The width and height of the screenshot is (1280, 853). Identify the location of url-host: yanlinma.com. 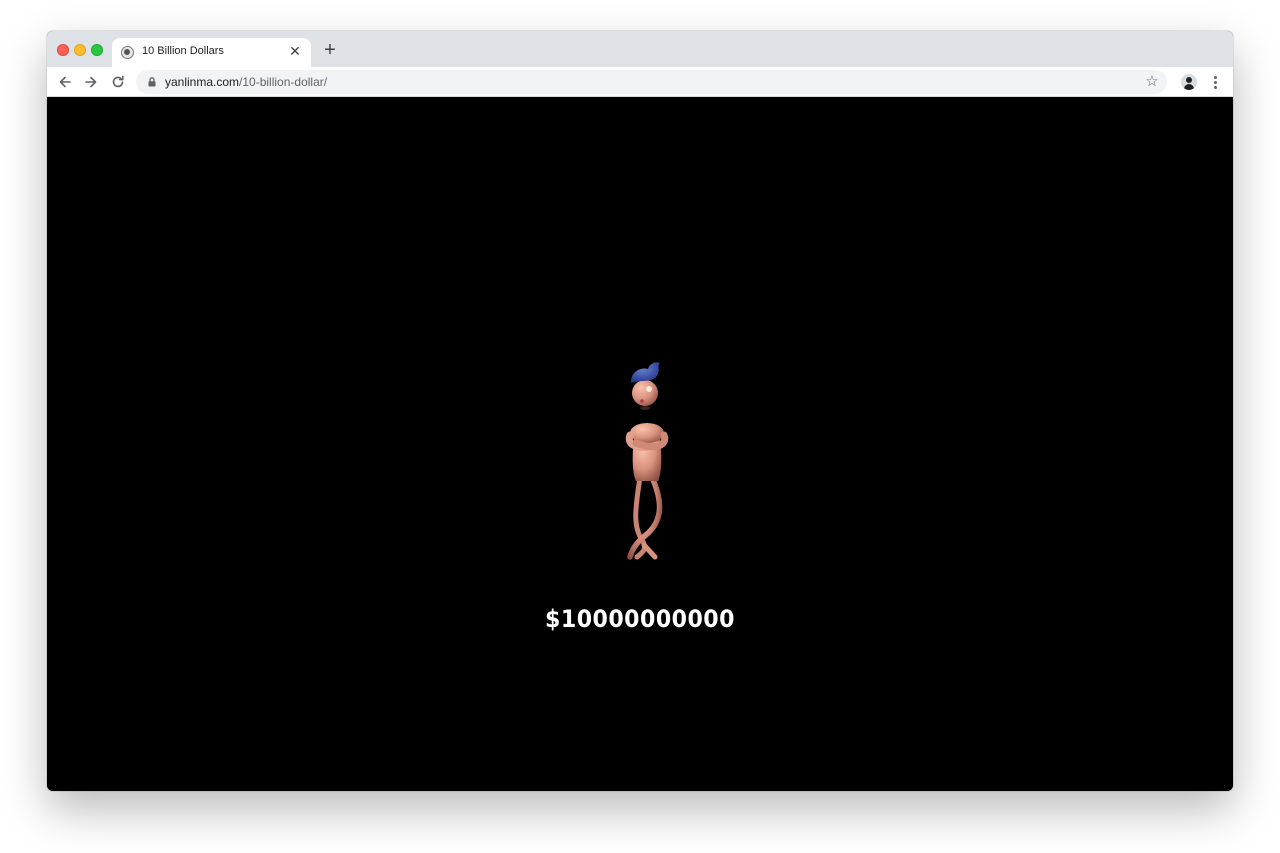
(202, 82).